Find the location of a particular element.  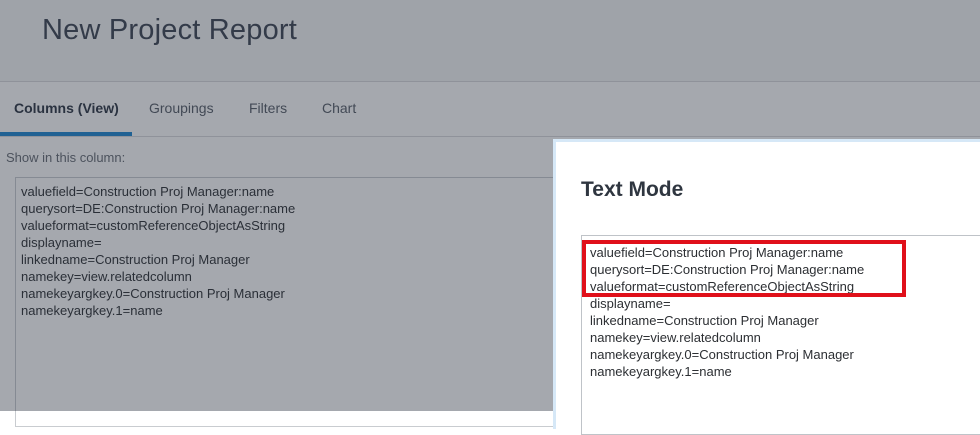

text-mode-line-namekeyargkey-1: namekeyargkey.1=name is located at coordinates (661, 371).